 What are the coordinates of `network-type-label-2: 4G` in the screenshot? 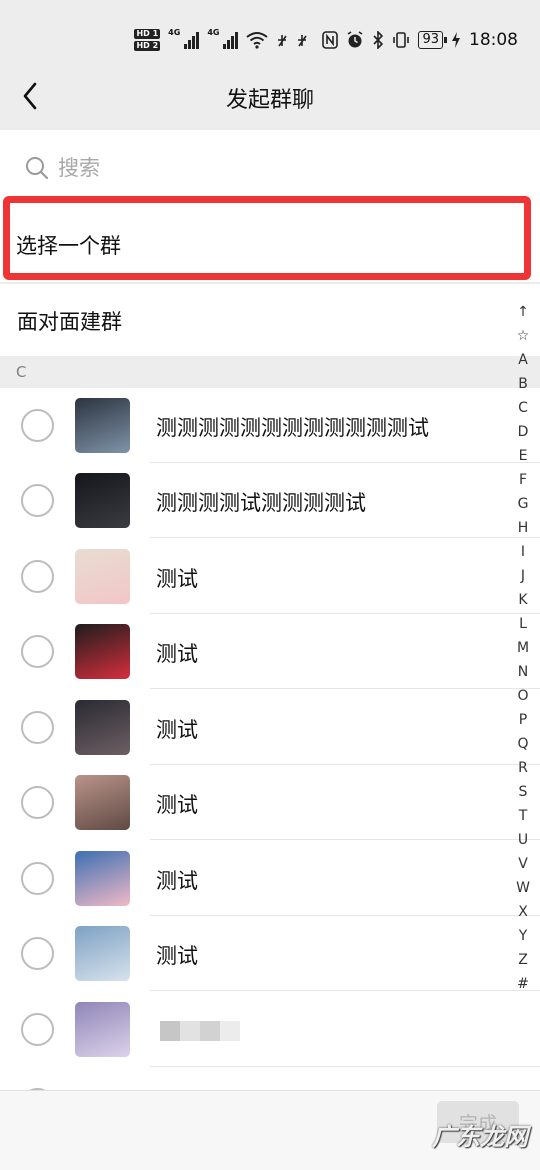 It's located at (213, 32).